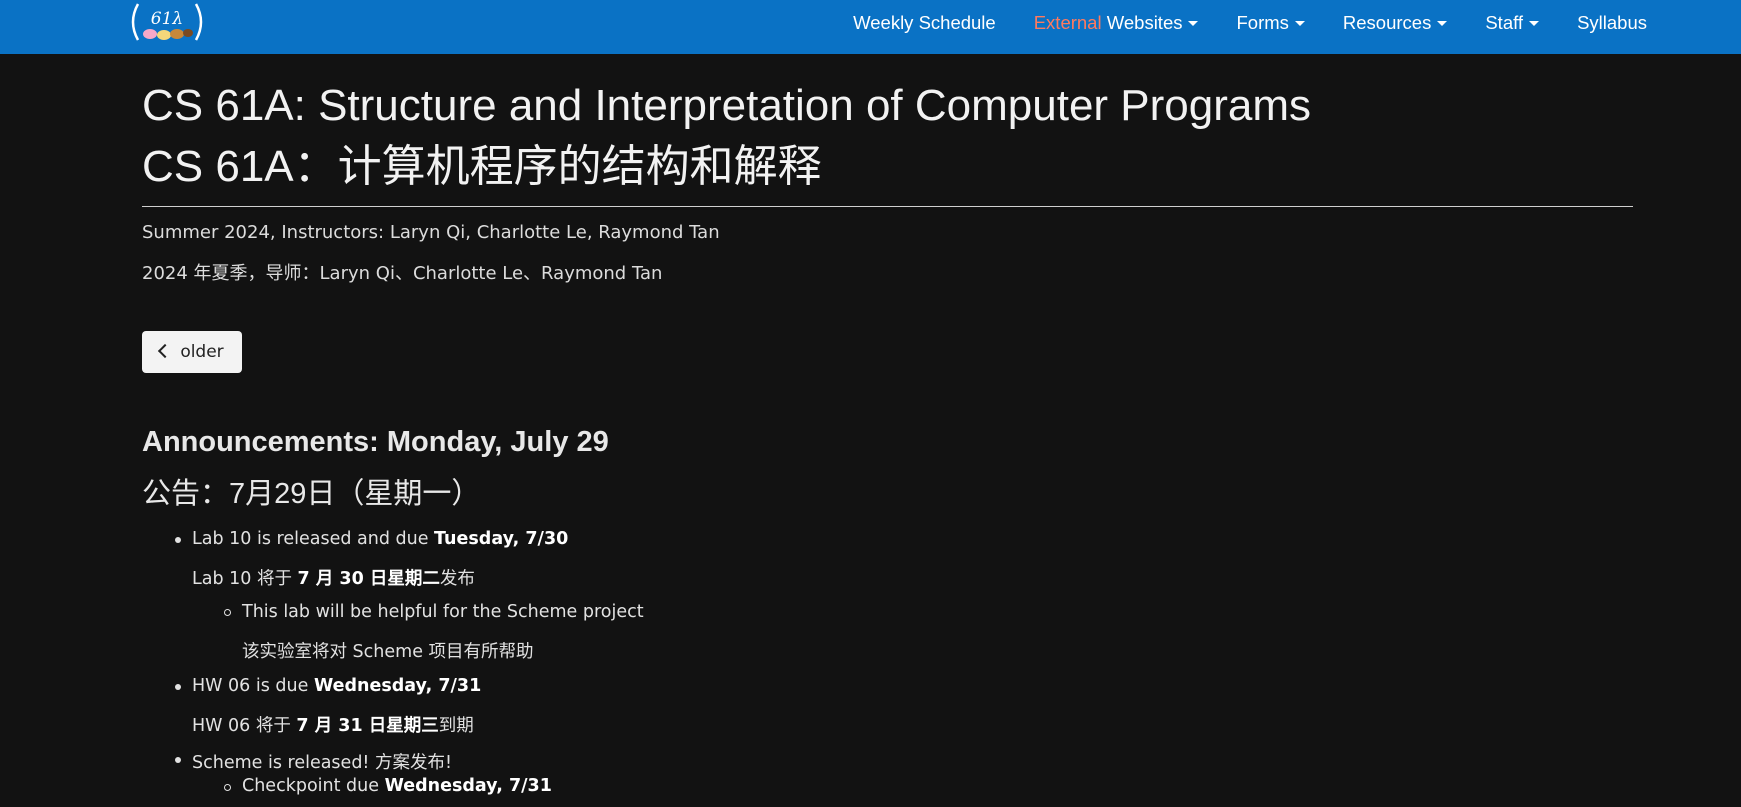 The width and height of the screenshot is (1741, 807). I want to click on list-item-lab-en: Lab 10 is released and due Tuesday, 7/30, so click(380, 539).